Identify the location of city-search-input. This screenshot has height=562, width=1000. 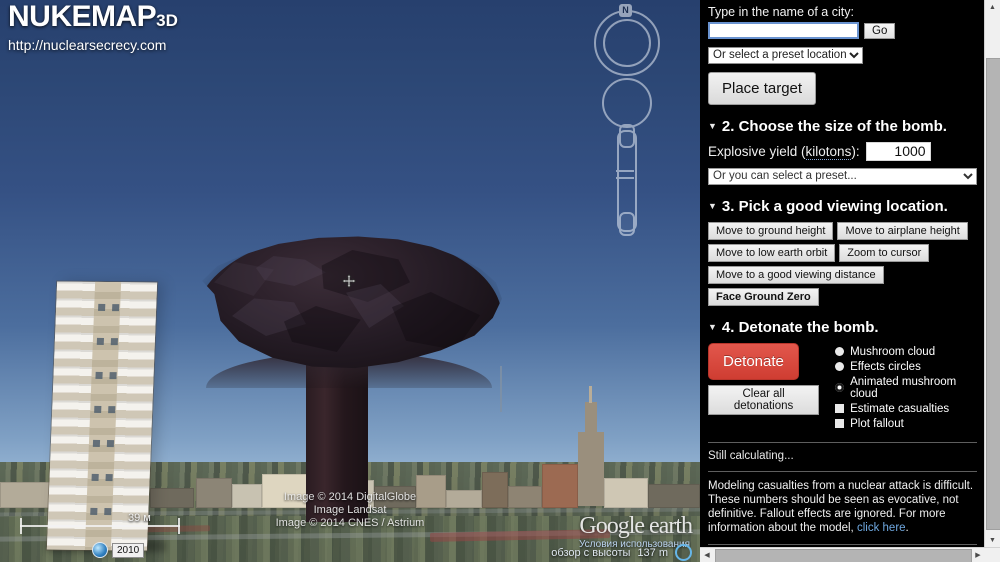
(783, 30).